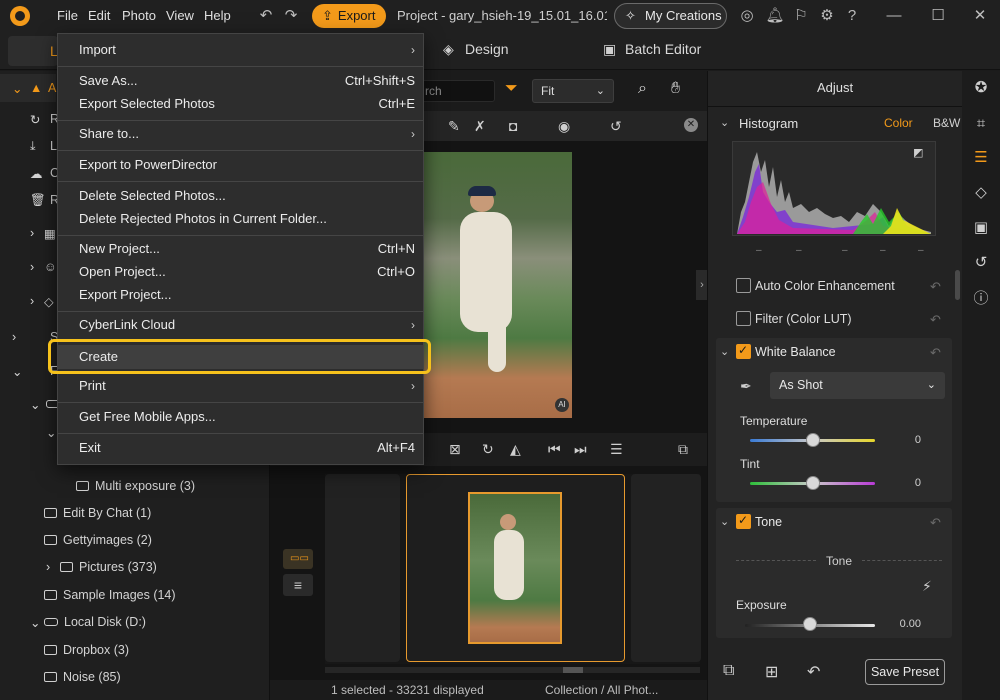  Describe the element at coordinates (743, 521) in the screenshot. I see `tone-checkbox` at that location.